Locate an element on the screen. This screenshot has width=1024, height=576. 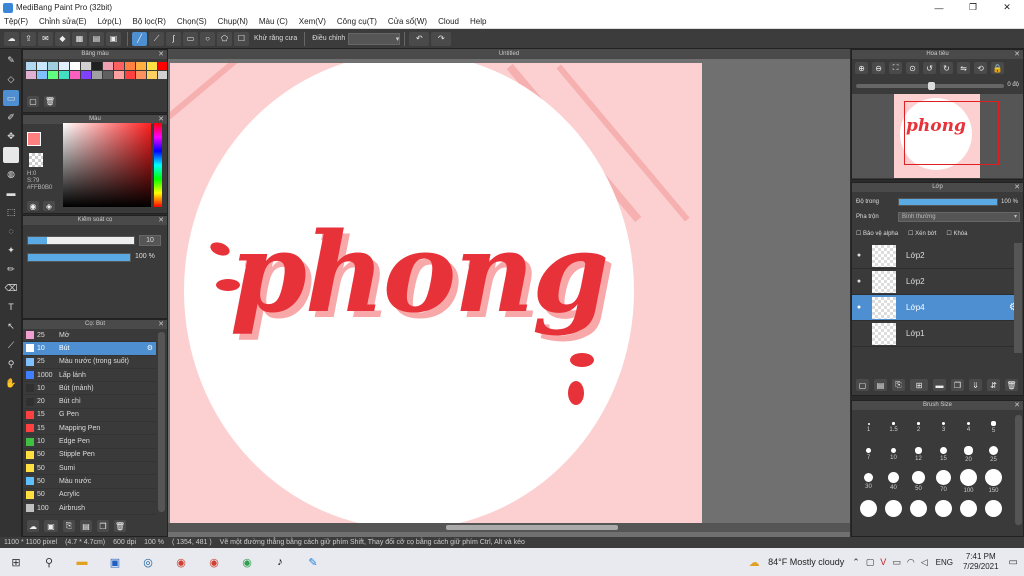
delete-layer-icon: 🗑 is located at coordinates (1011, 385).